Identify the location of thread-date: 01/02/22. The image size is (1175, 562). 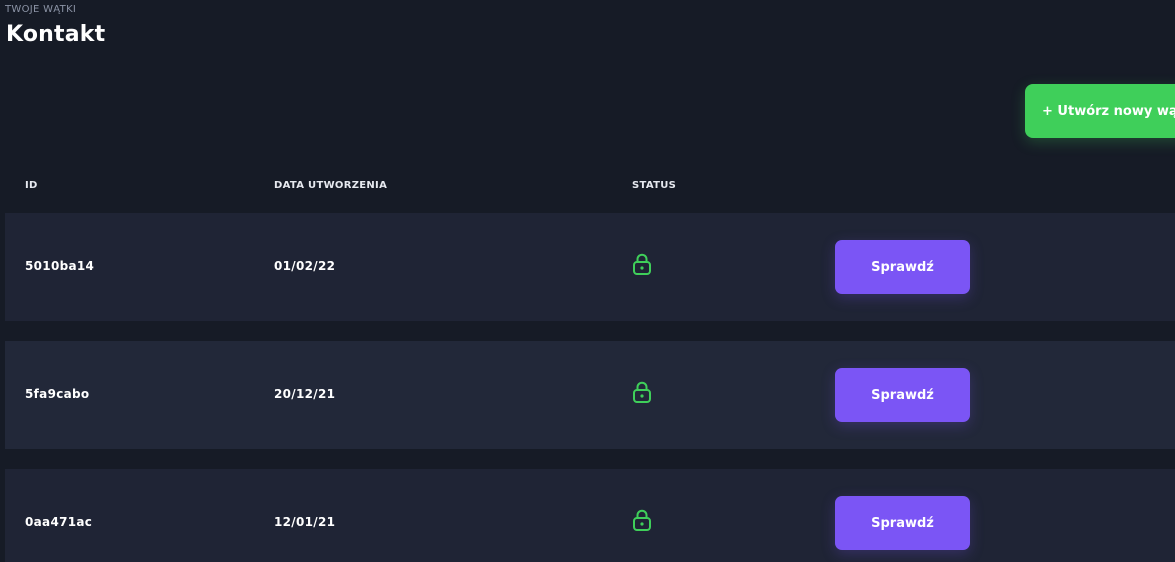
(305, 266).